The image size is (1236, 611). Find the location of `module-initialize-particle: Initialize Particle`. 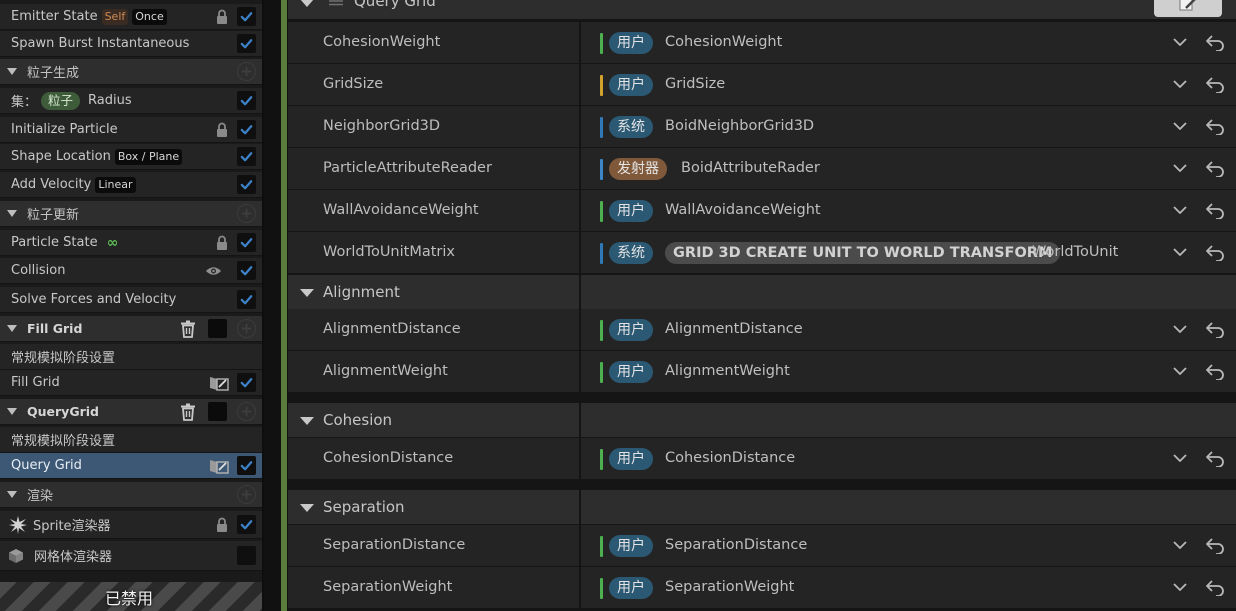

module-initialize-particle: Initialize Particle is located at coordinates (131, 130).